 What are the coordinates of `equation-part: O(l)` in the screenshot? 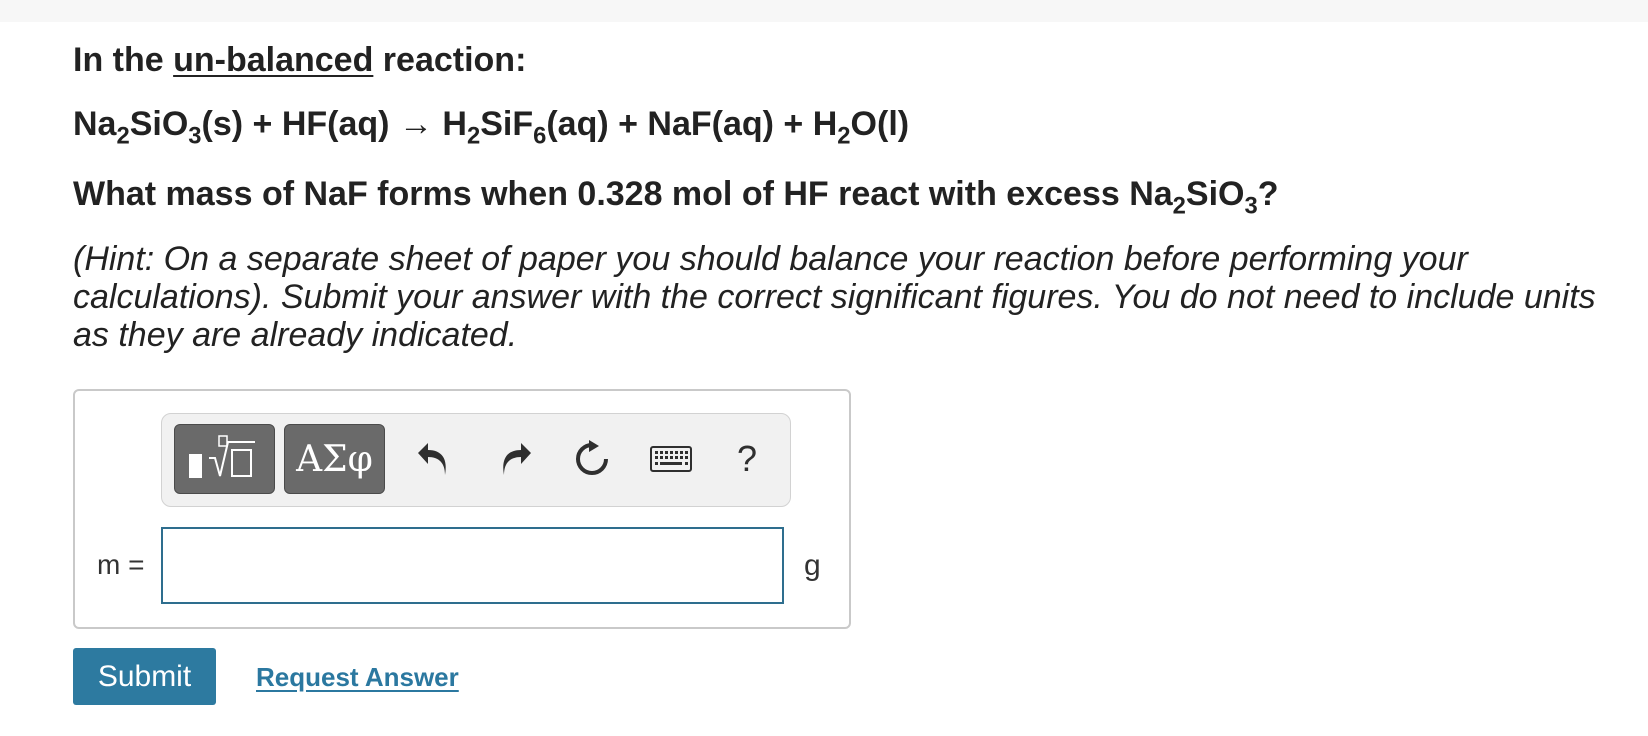 It's located at (880, 124).